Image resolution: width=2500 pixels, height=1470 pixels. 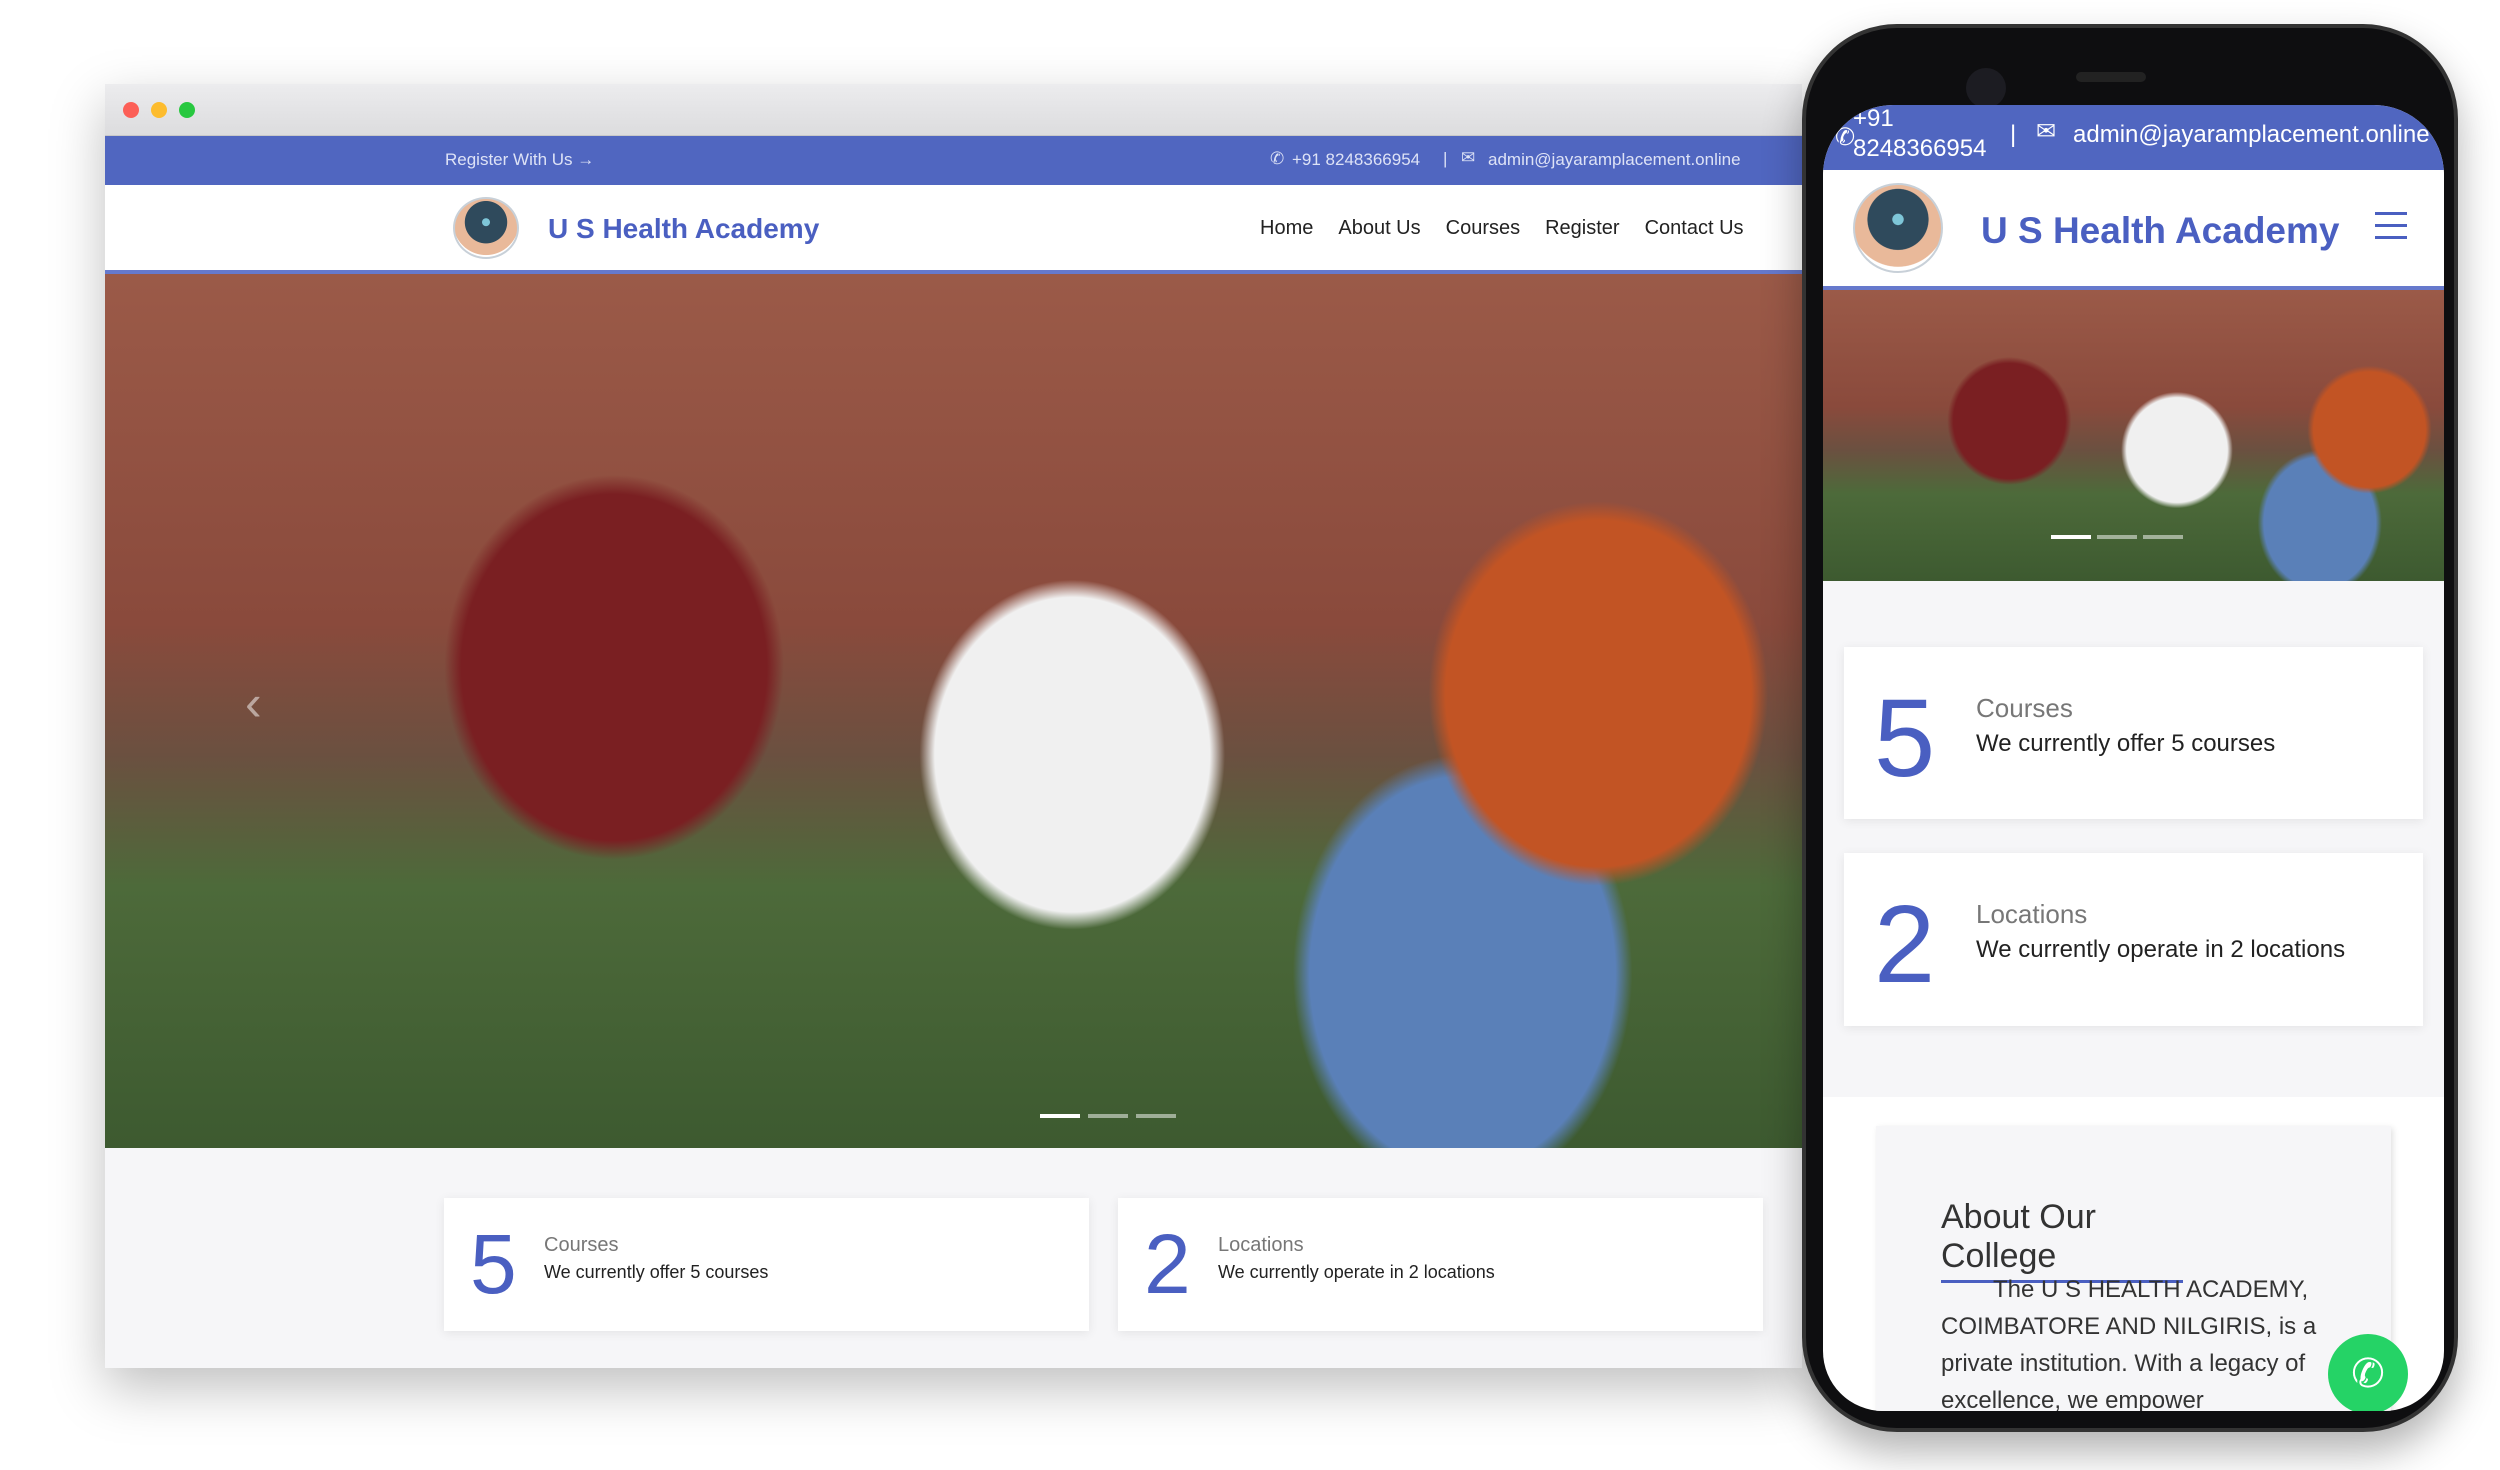 What do you see at coordinates (1356, 160) in the screenshot?
I see `phone-number: +91 8248366954` at bounding box center [1356, 160].